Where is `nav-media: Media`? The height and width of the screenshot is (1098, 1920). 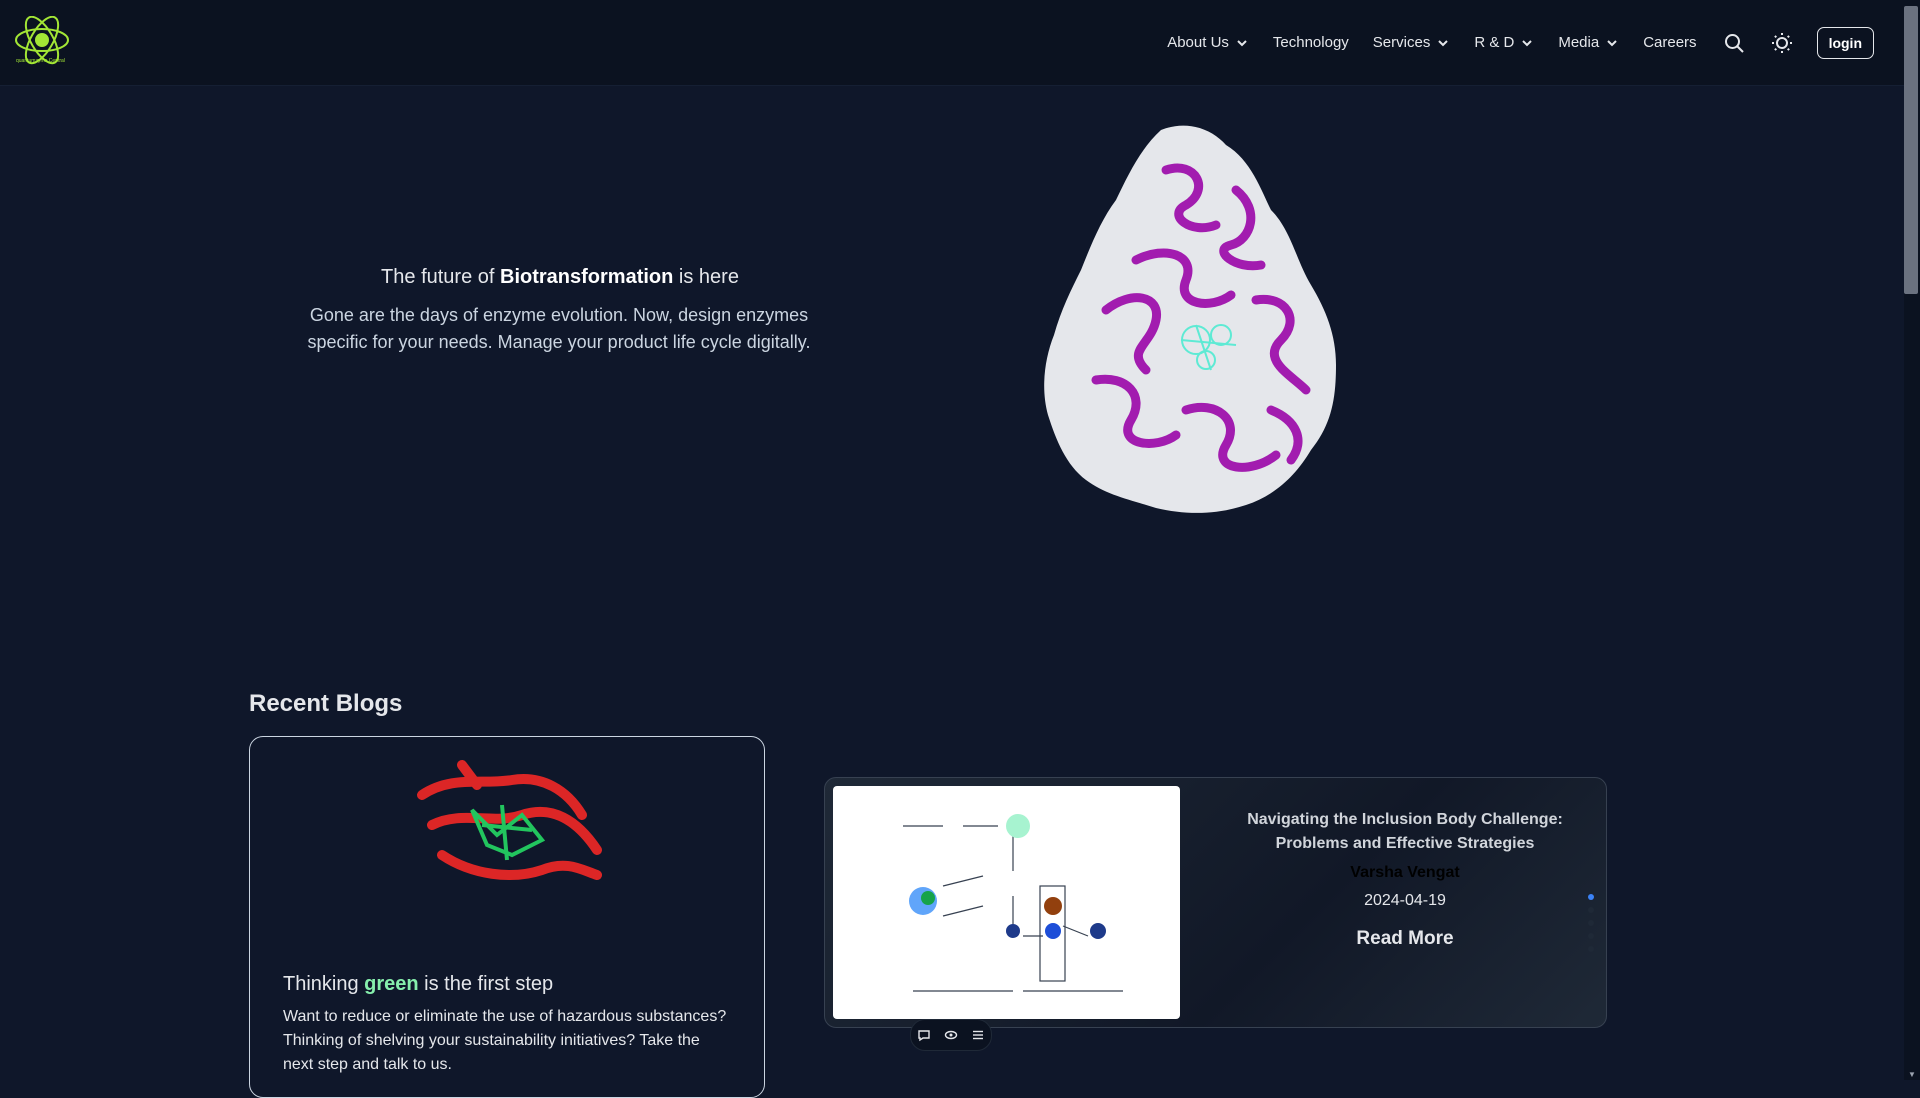
nav-media: Media is located at coordinates (1588, 42).